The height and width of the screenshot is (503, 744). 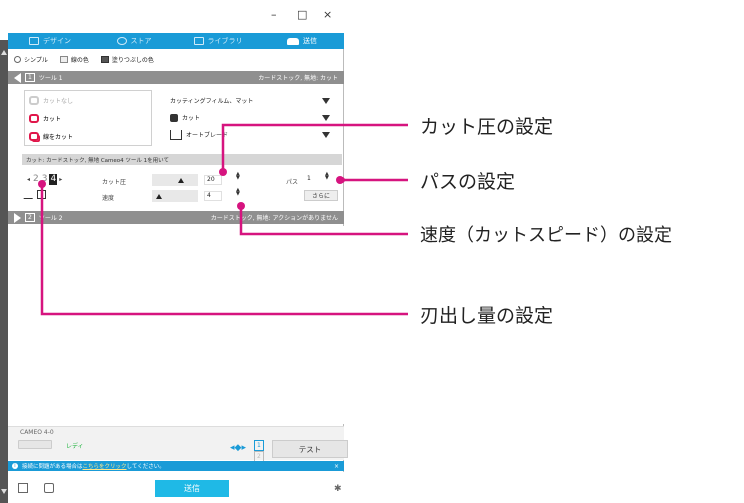 What do you see at coordinates (88, 118) in the screenshot?
I see `action-cut: カット` at bounding box center [88, 118].